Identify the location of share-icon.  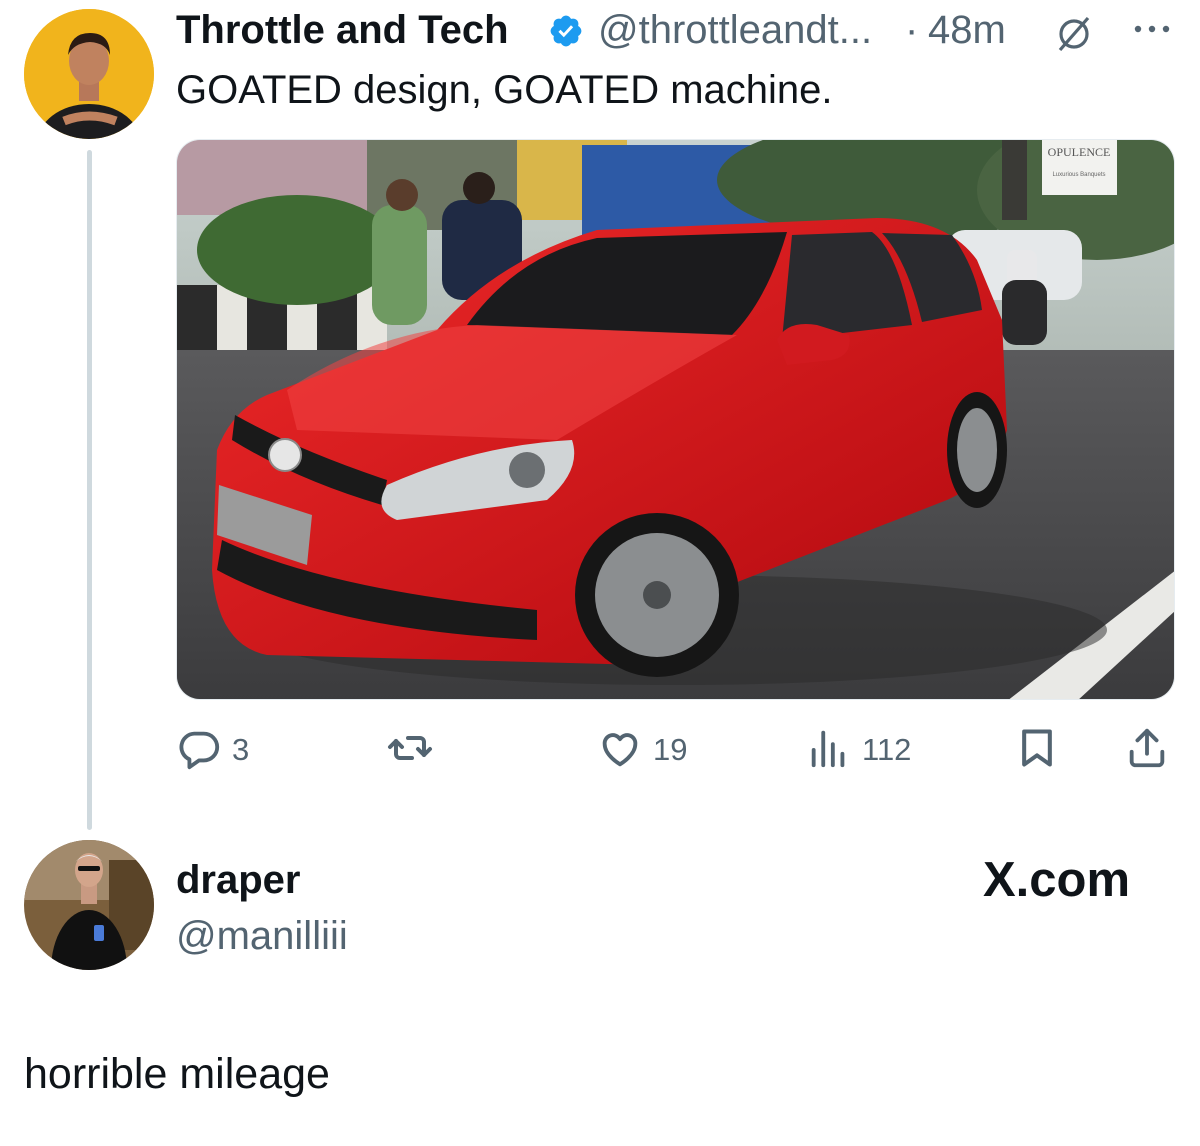
(1147, 750).